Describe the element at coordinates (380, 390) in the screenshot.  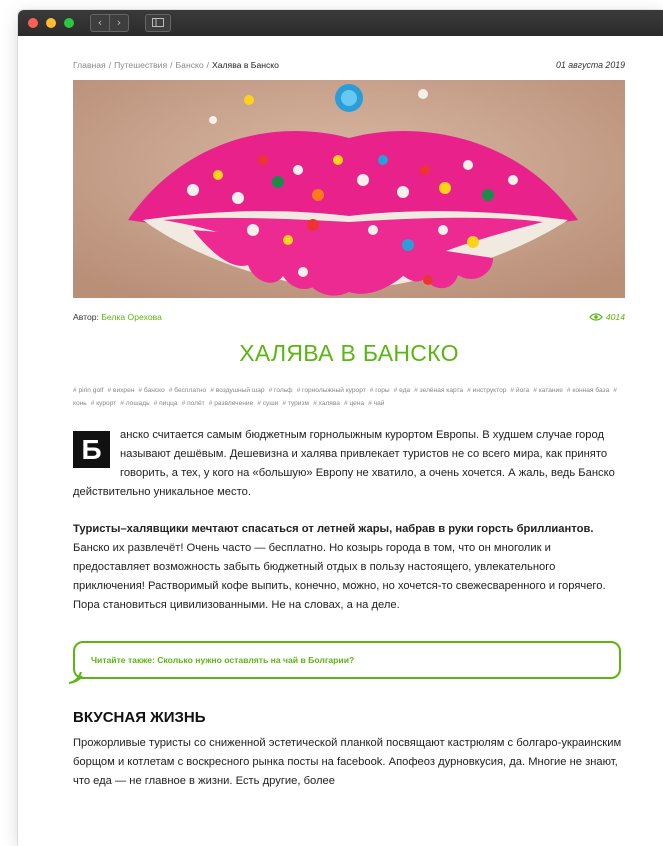
I see `tag-link: # горы` at that location.